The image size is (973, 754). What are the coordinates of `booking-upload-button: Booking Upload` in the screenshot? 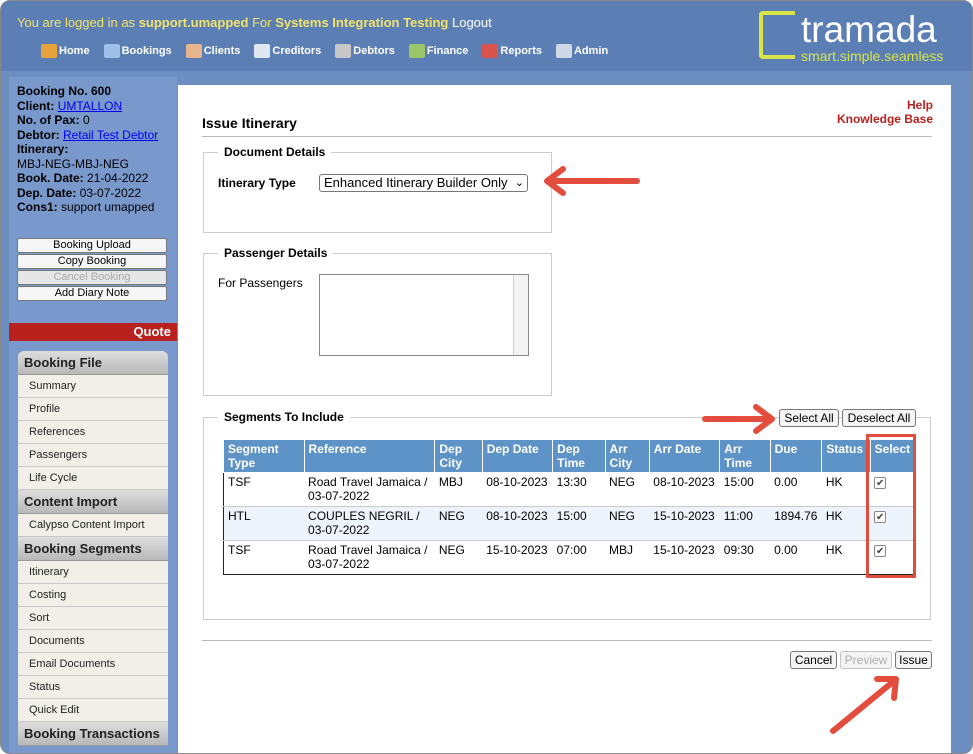 It's located at (92, 245).